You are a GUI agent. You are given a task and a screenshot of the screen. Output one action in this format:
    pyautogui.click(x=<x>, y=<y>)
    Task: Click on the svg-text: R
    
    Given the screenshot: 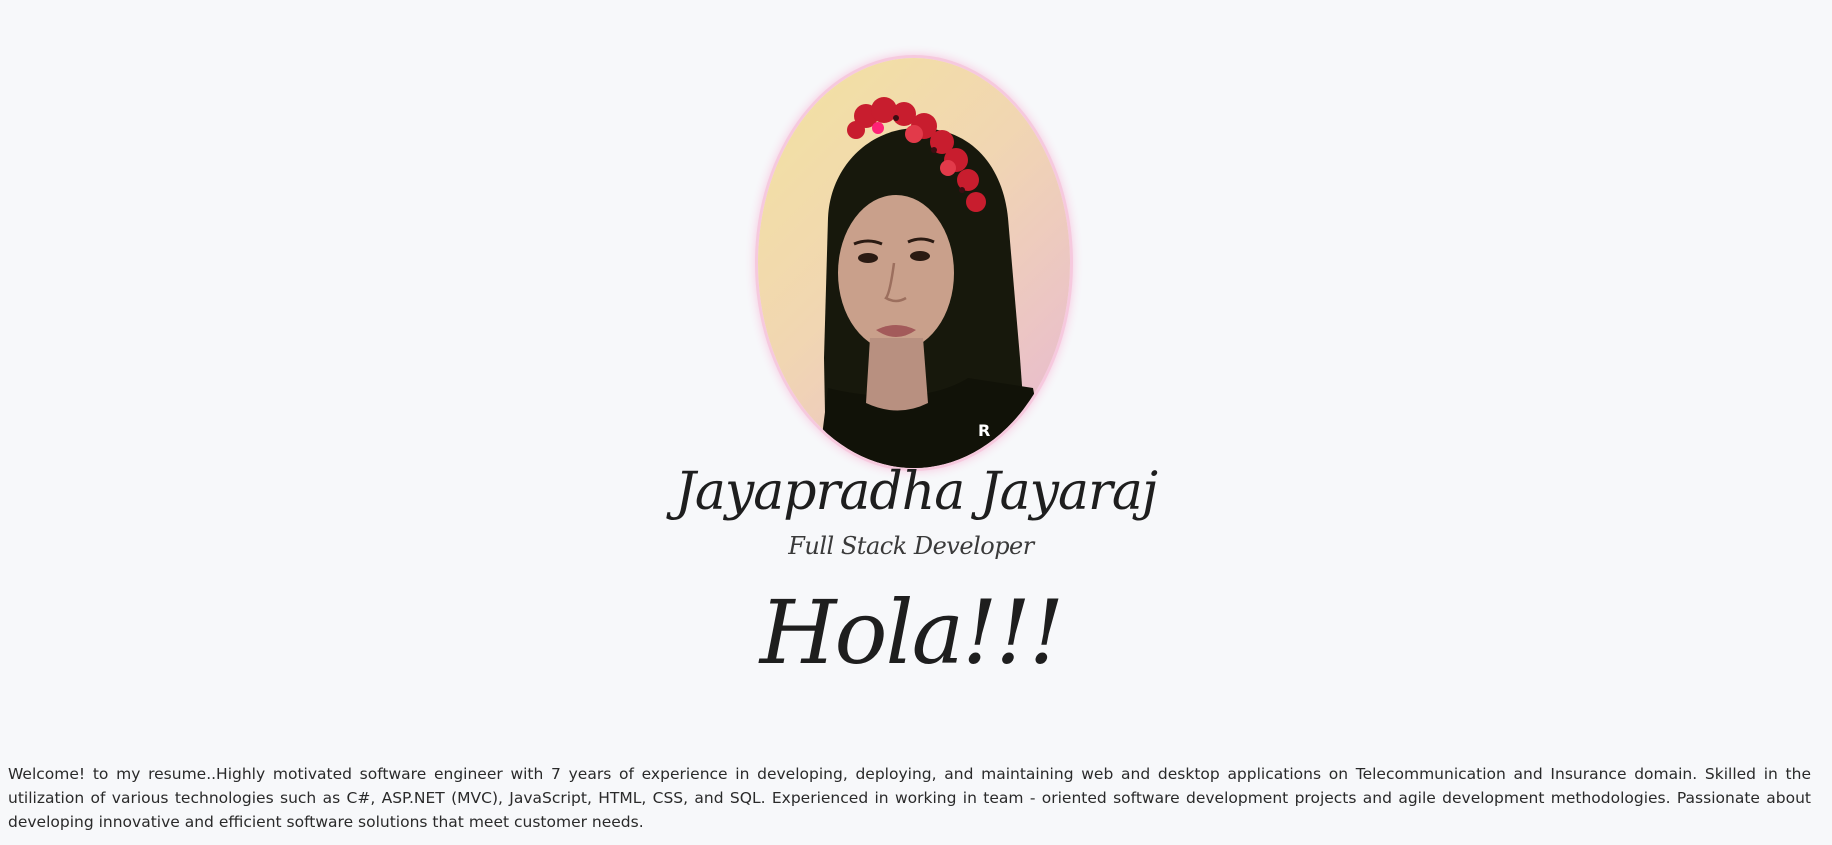 What is the action you would take?
    pyautogui.click(x=984, y=430)
    